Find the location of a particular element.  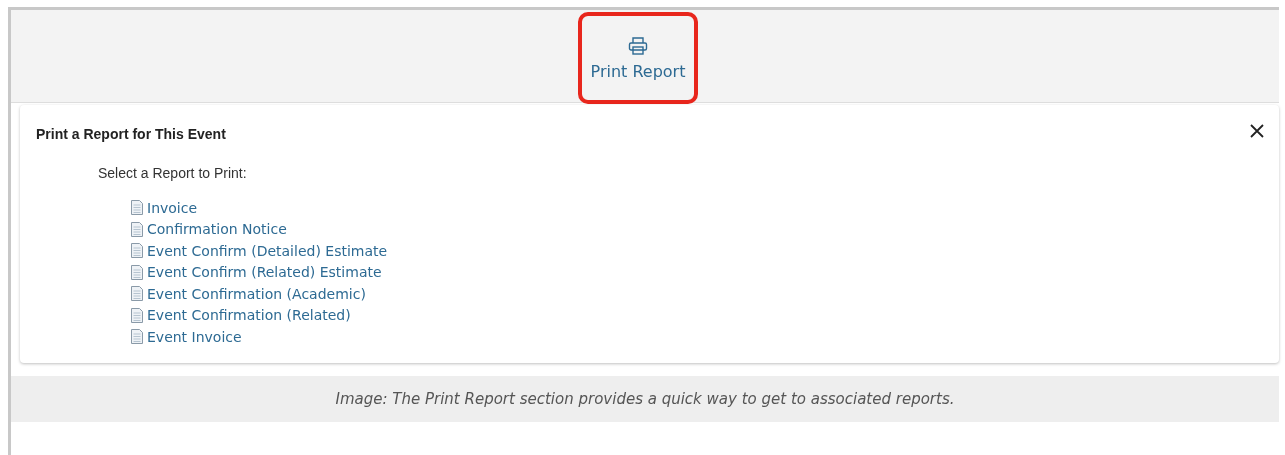

report-link: Event Invoice is located at coordinates (194, 336).